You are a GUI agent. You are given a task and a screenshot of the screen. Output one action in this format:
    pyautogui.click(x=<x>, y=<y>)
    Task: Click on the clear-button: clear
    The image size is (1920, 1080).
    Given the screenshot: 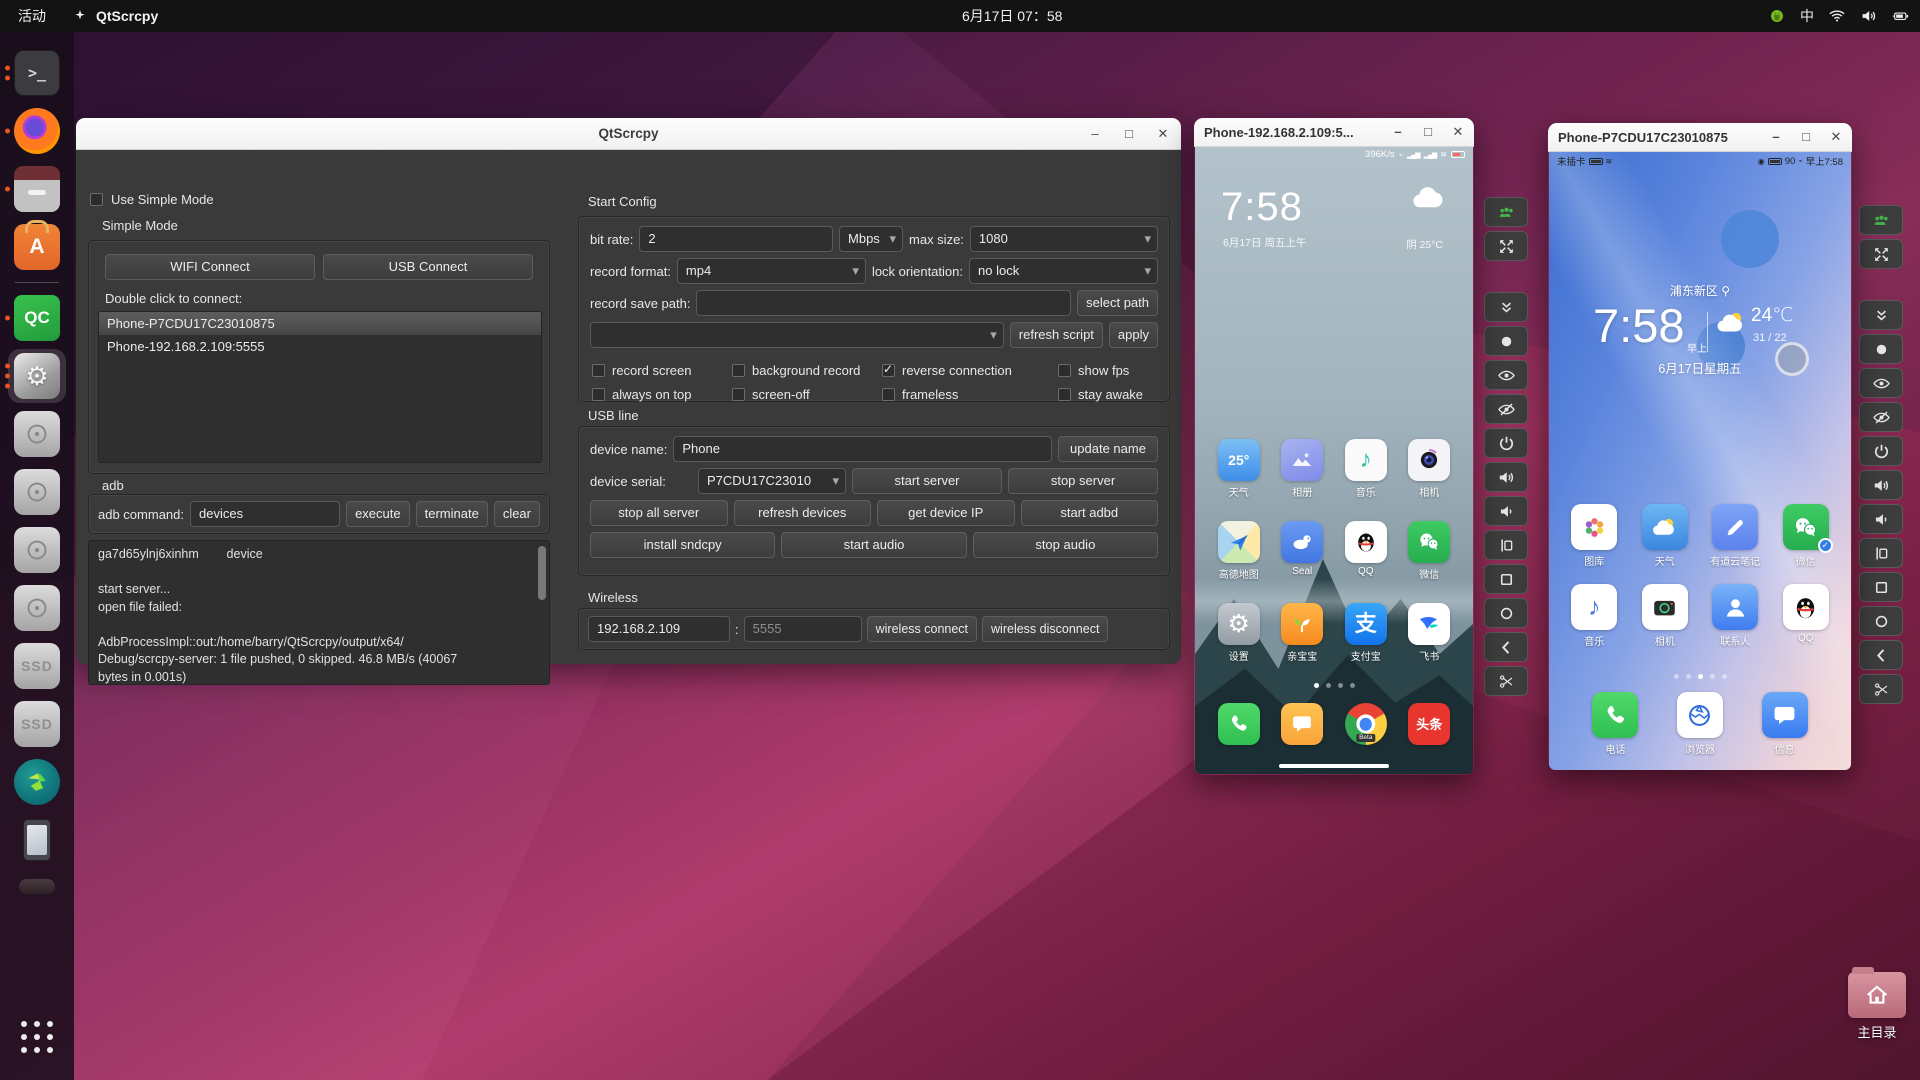 What is the action you would take?
    pyautogui.click(x=516, y=514)
    